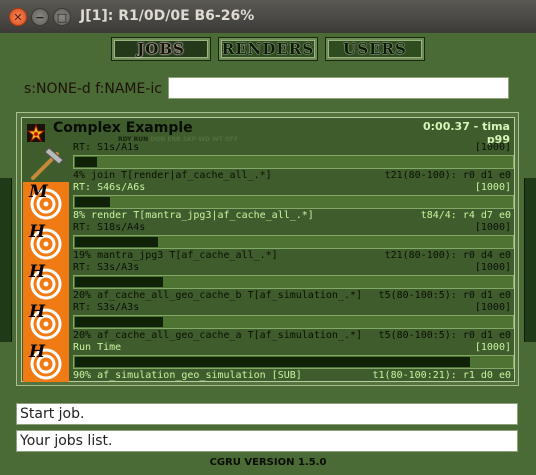 The width and height of the screenshot is (536, 475). I want to click on tab-users: USERS, so click(375, 49).